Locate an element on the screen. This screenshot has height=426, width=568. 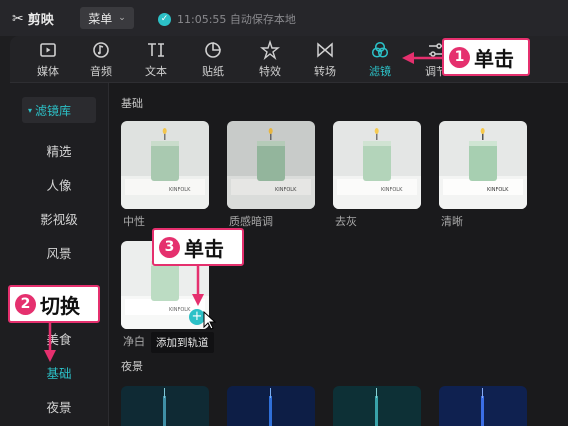
callout-step3: 3 单击 is located at coordinates (198, 247).